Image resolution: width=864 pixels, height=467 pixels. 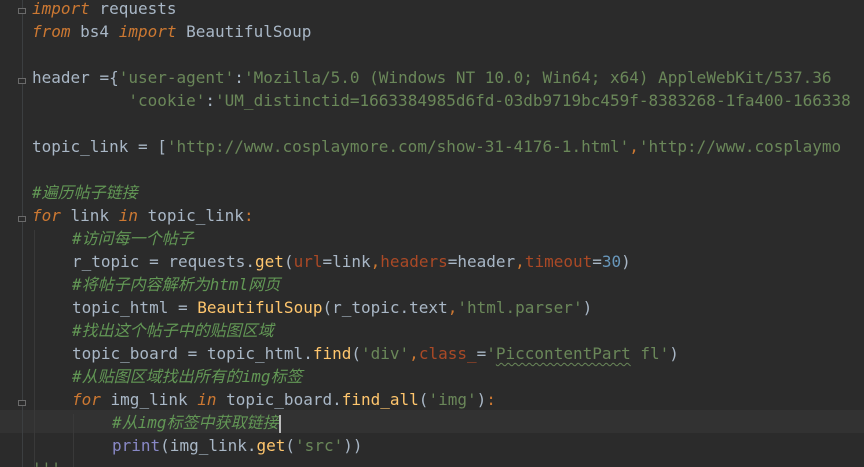 What do you see at coordinates (51, 31) in the screenshot?
I see `keyword: from` at bounding box center [51, 31].